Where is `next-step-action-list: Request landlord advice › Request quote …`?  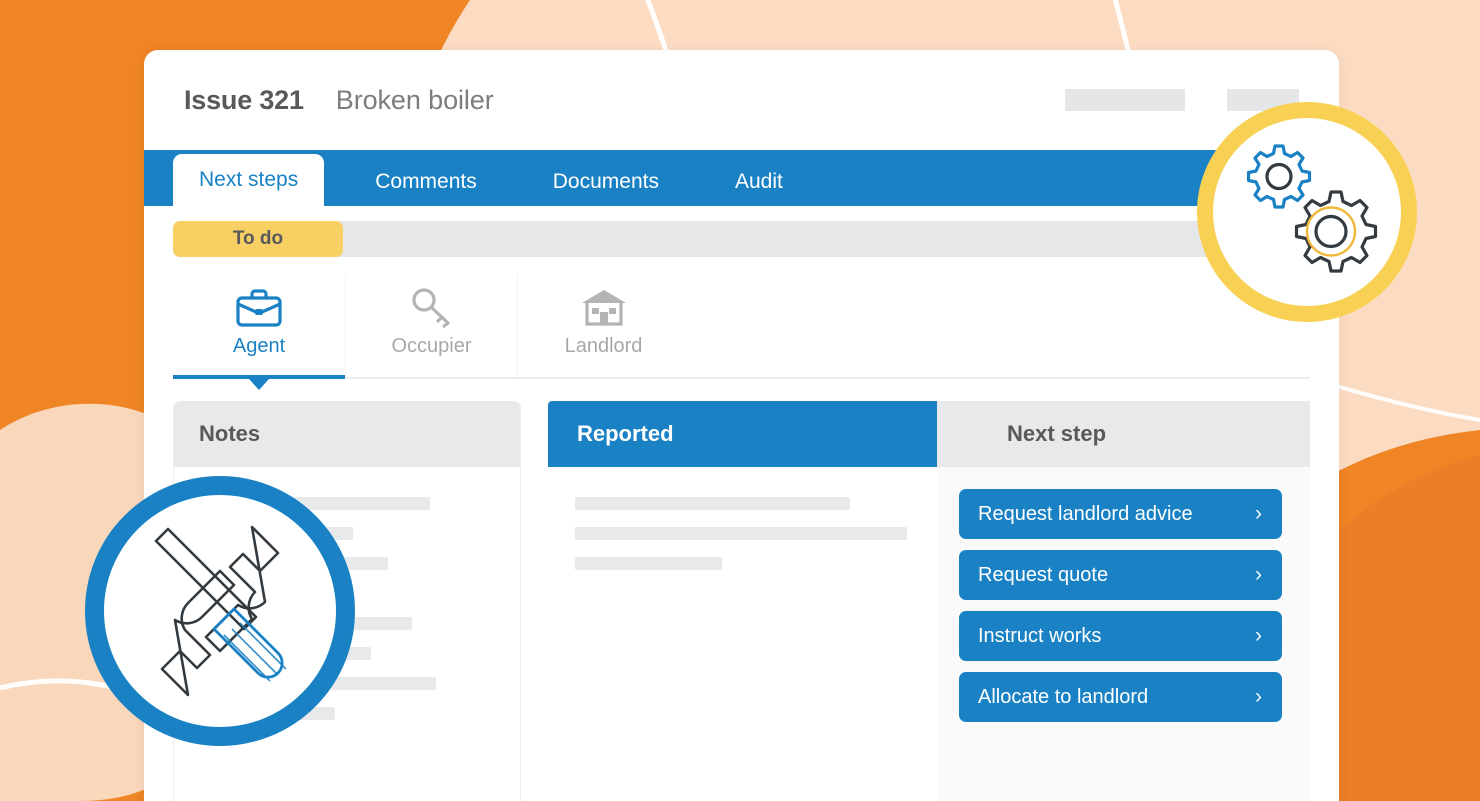
next-step-action-list: Request landlord advice › Request quote … is located at coordinates (1123, 634).